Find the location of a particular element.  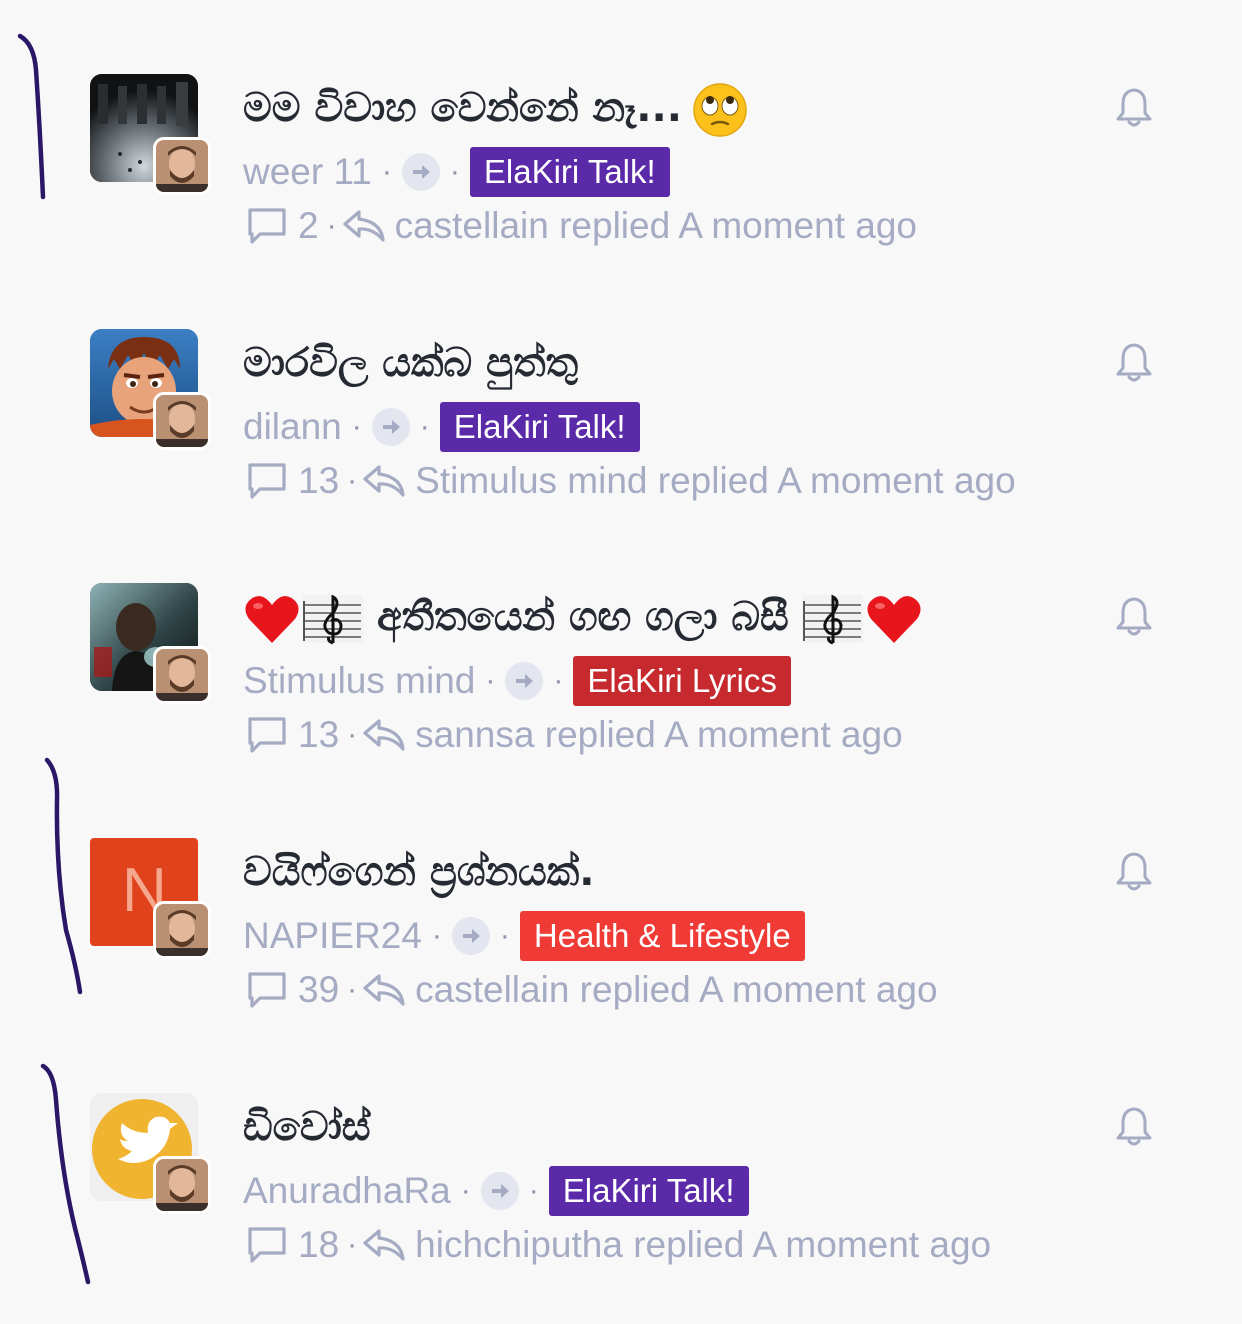

topic-stats: 2 · castellain replied A moment ago is located at coordinates (581, 226).